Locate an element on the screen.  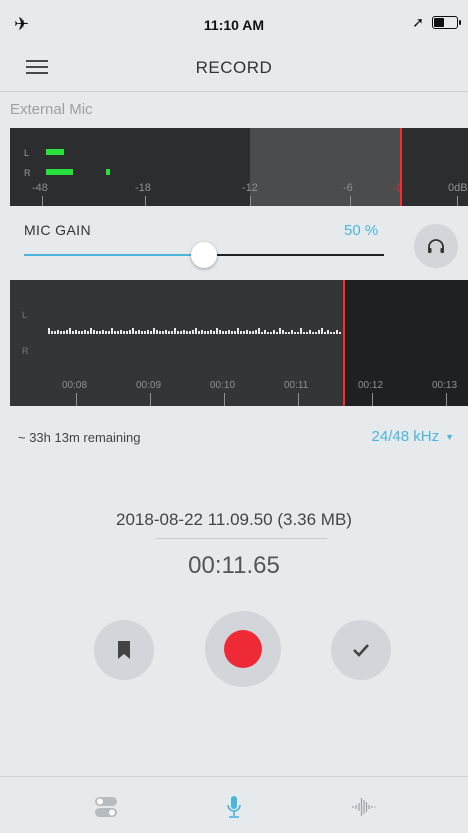
waveform-time-tick: 00:08 is located at coordinates (75, 385).